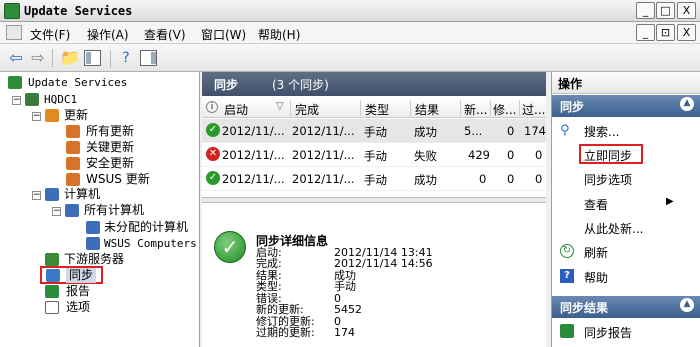  Describe the element at coordinates (78, 307) in the screenshot. I see `tree-options: 选项` at that location.